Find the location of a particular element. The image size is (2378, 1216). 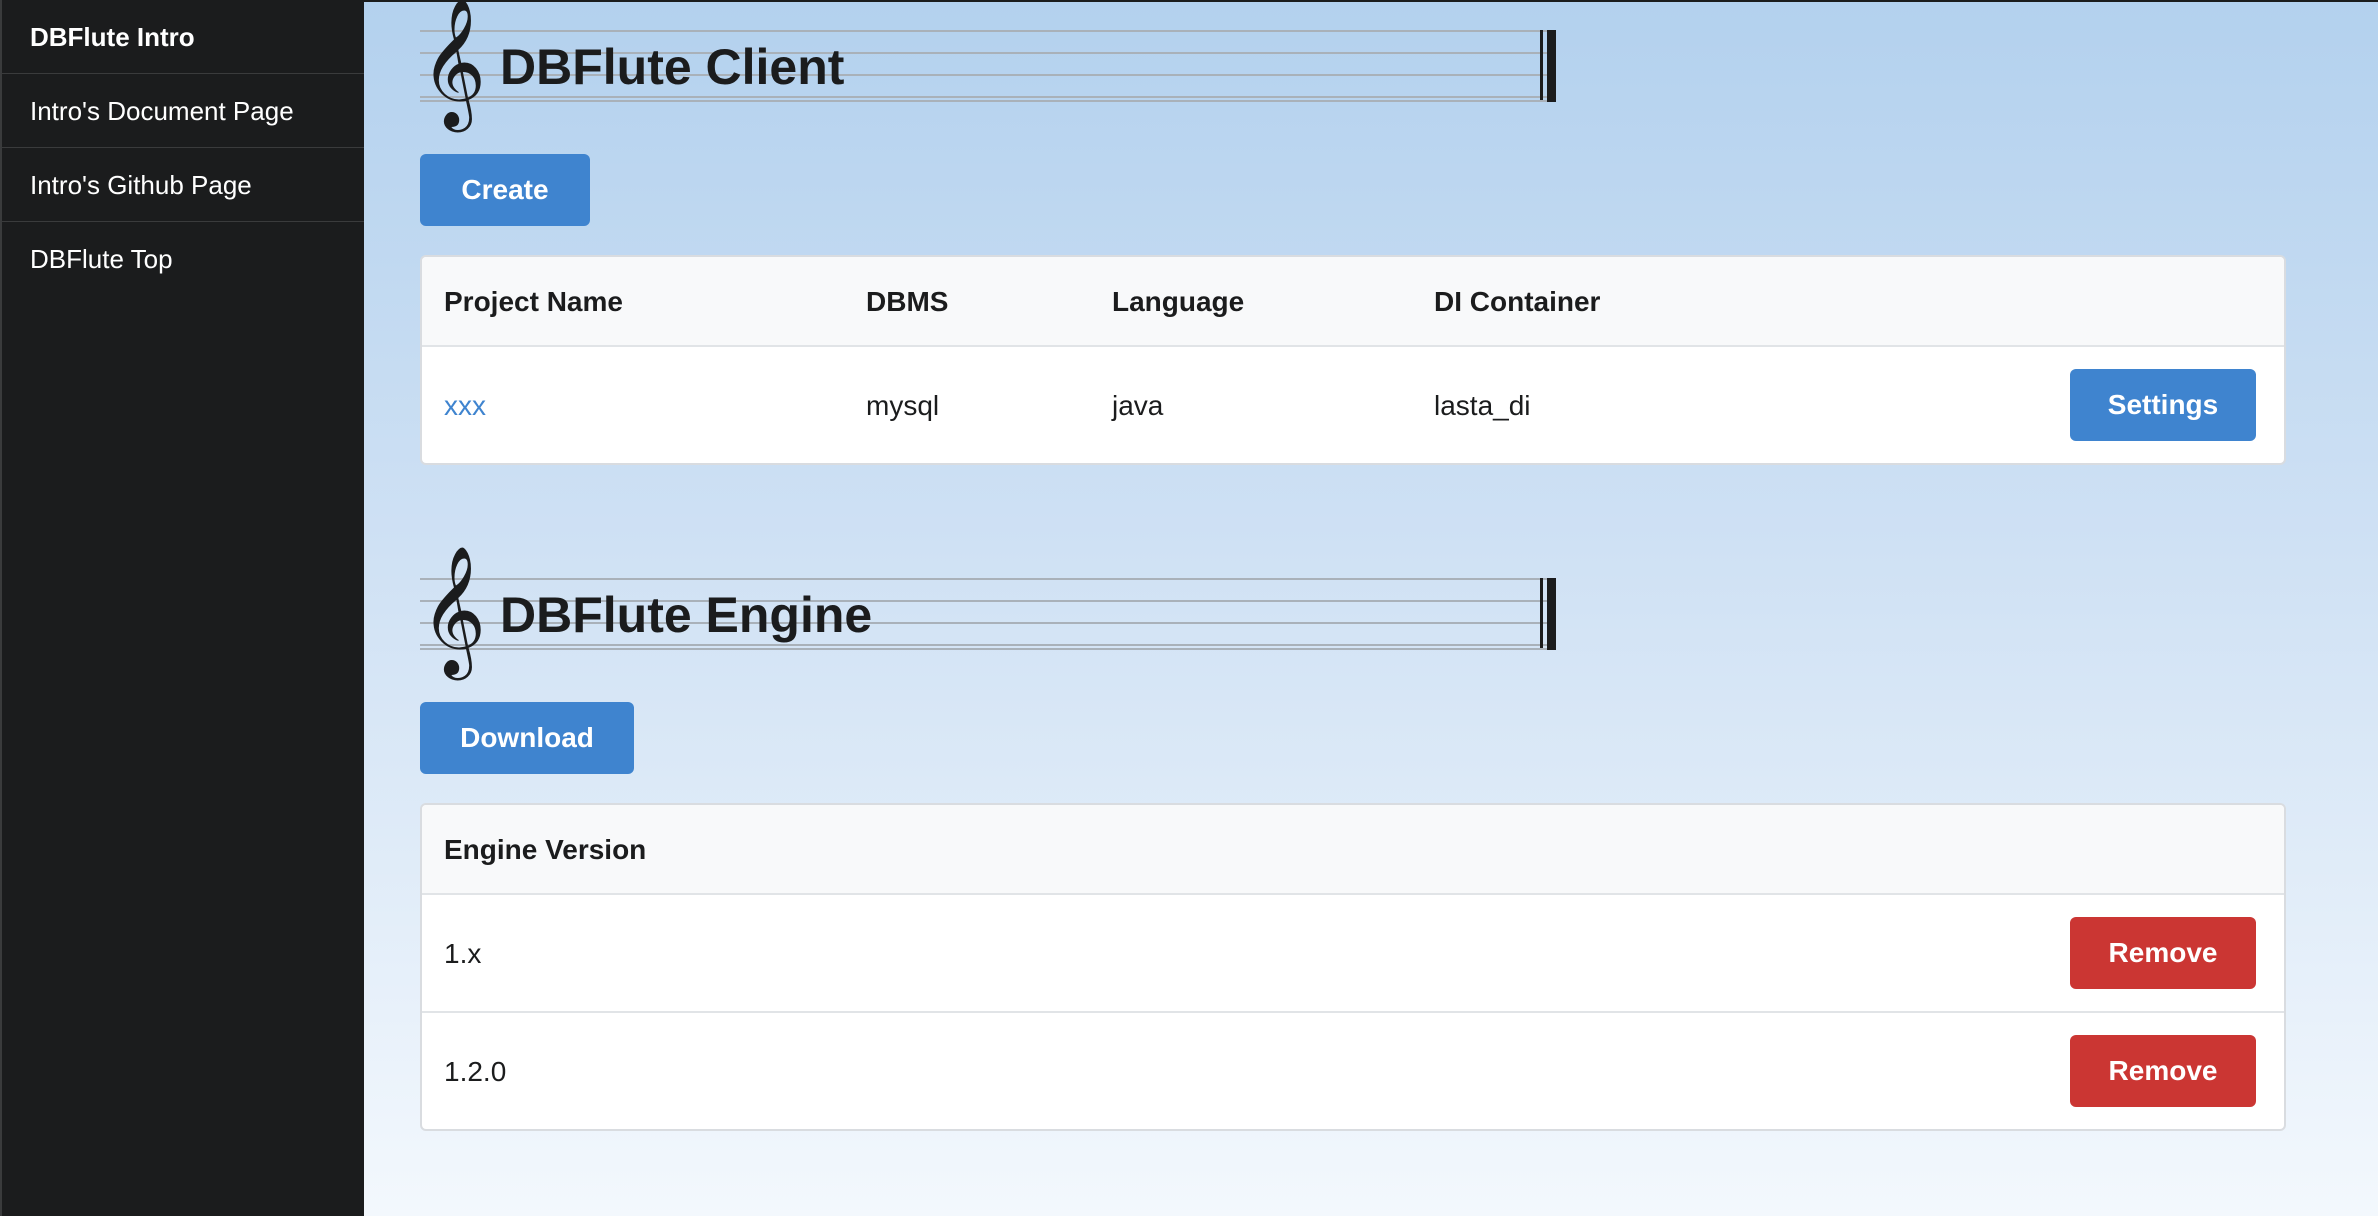

engine-section-heading: 𝄞 DBFlute Engine is located at coordinates (988, 610).